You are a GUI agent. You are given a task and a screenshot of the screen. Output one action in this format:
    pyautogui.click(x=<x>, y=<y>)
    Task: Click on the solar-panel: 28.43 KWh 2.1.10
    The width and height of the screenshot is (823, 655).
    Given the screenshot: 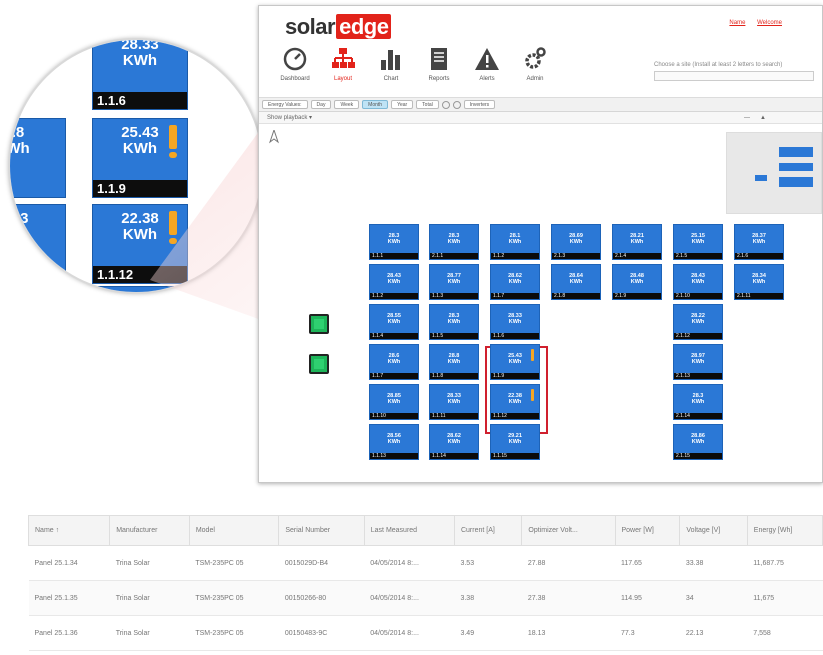 What is the action you would take?
    pyautogui.click(x=698, y=282)
    